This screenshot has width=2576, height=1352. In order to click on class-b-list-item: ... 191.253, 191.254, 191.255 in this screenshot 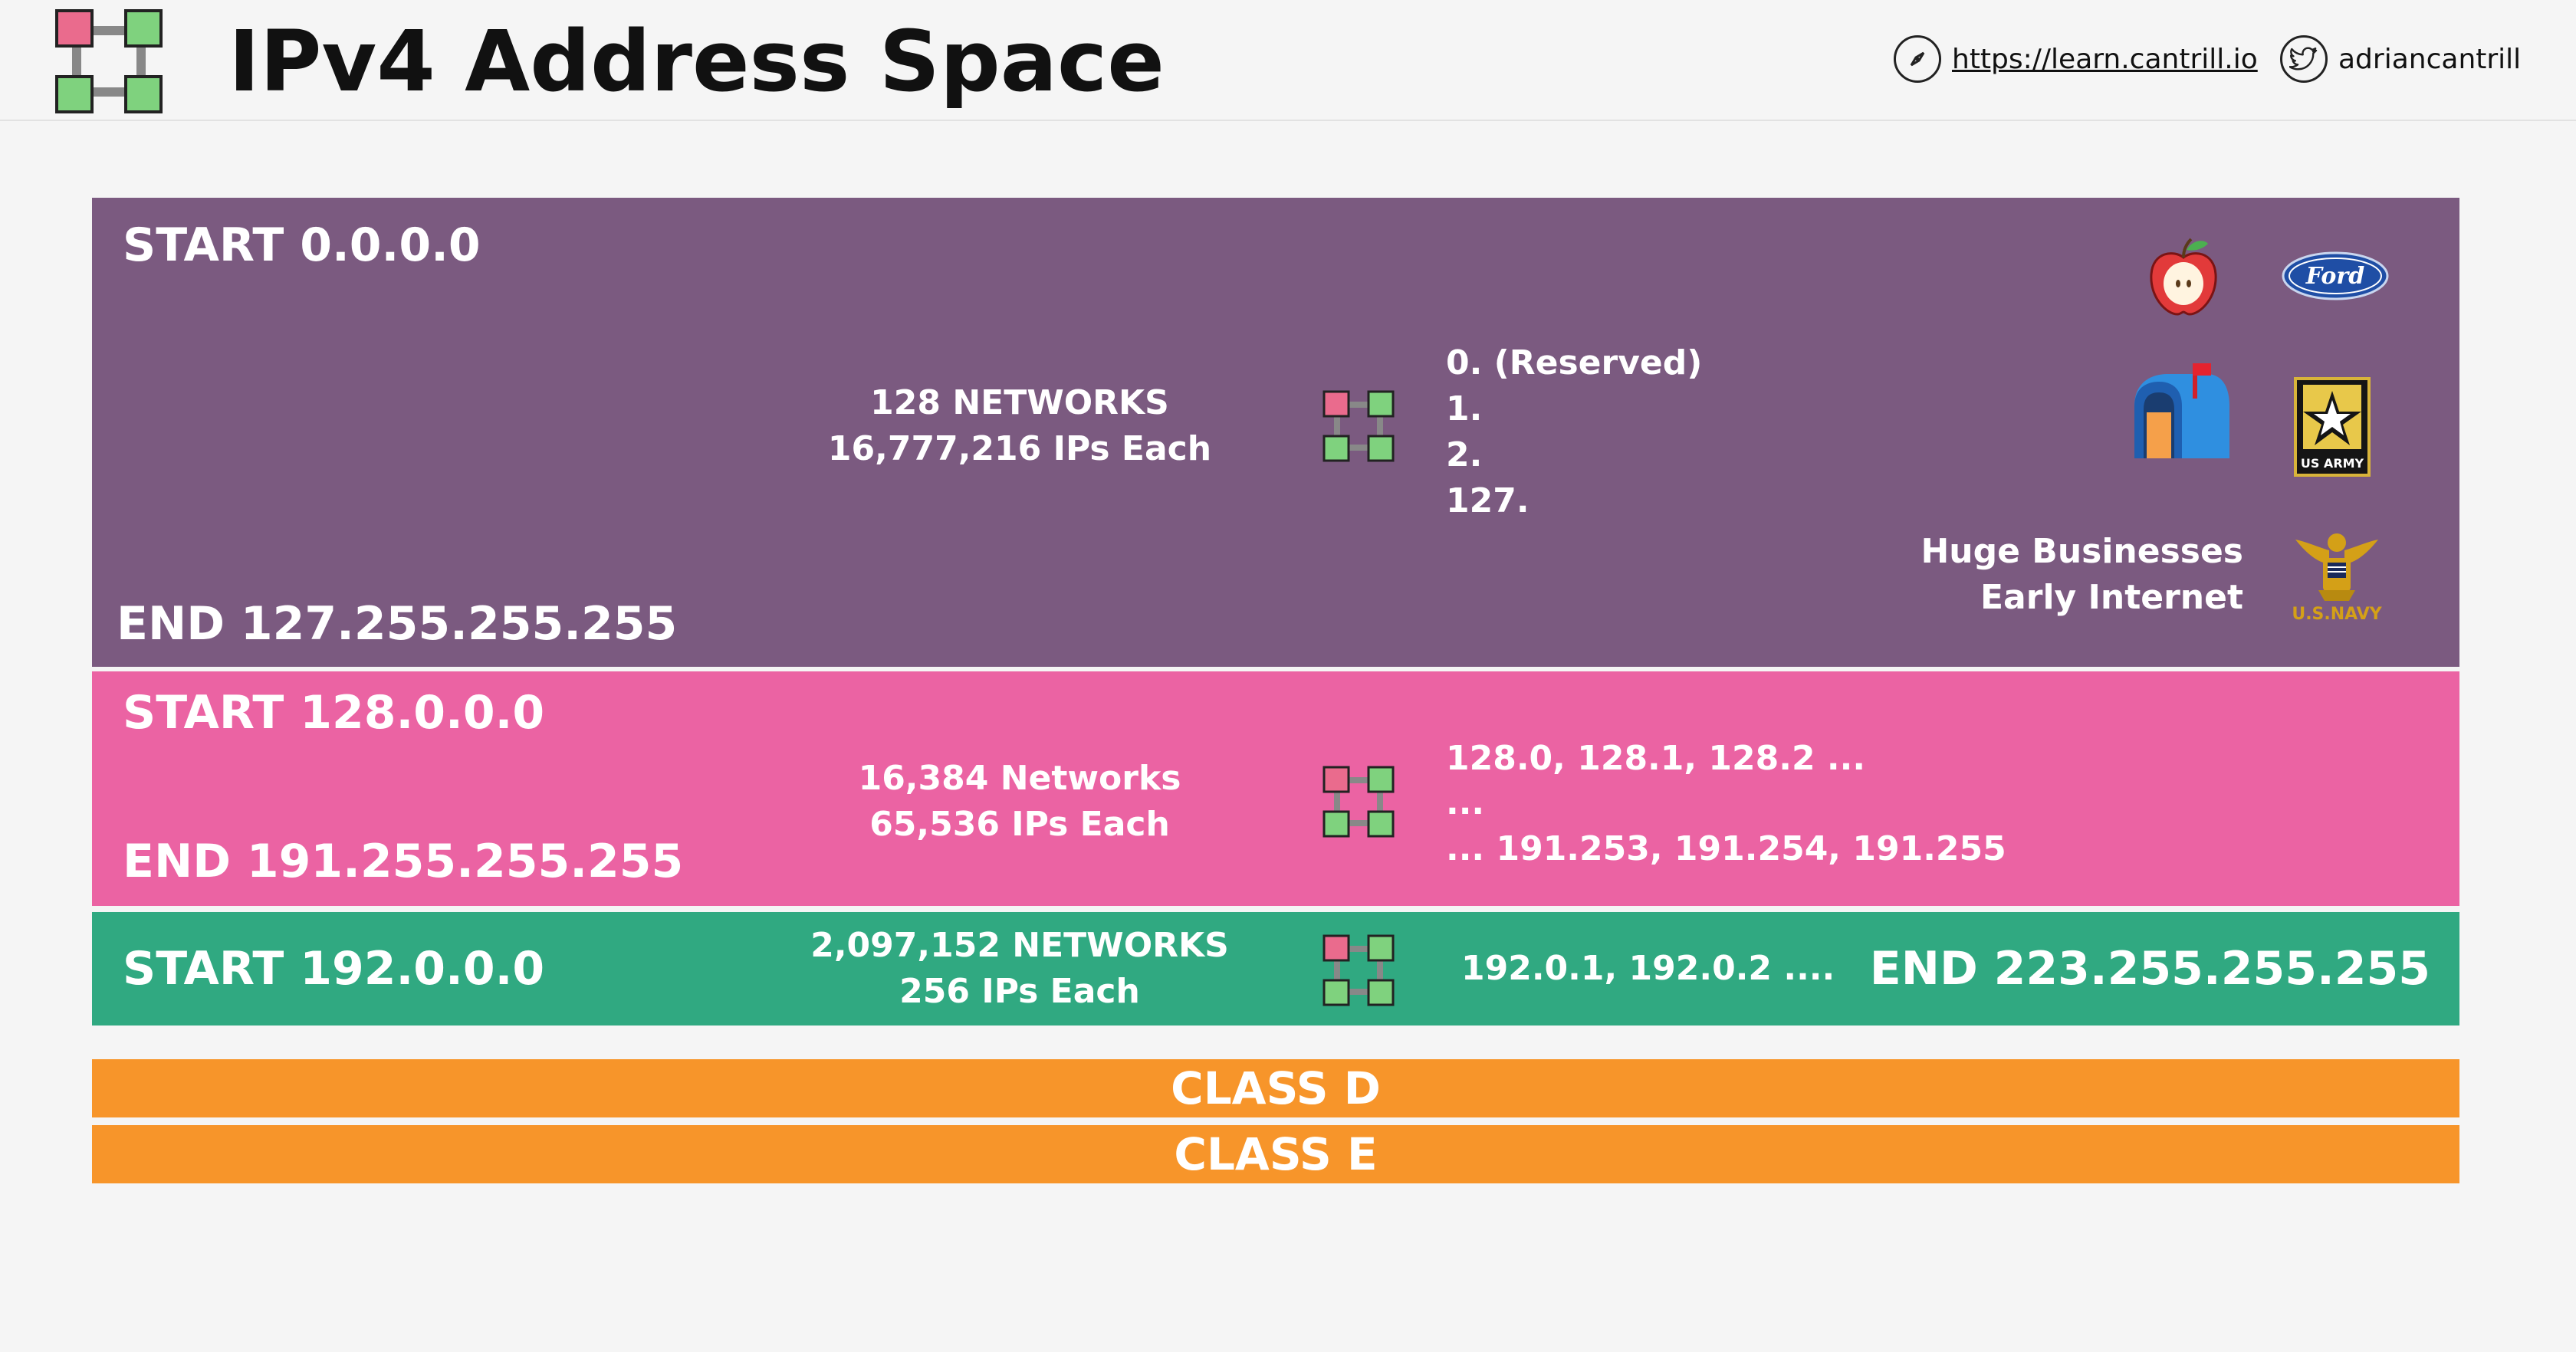, I will do `click(1726, 848)`.